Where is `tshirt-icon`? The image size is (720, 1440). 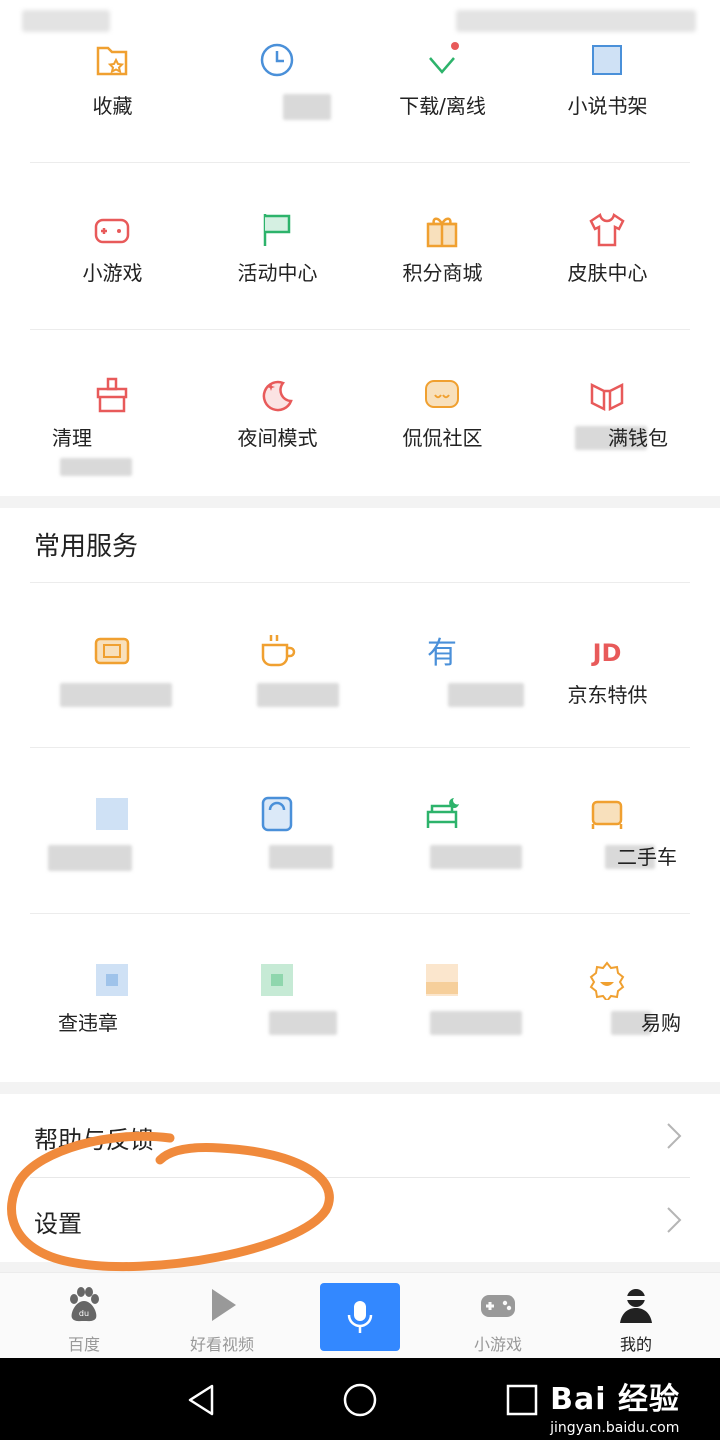 tshirt-icon is located at coordinates (607, 230).